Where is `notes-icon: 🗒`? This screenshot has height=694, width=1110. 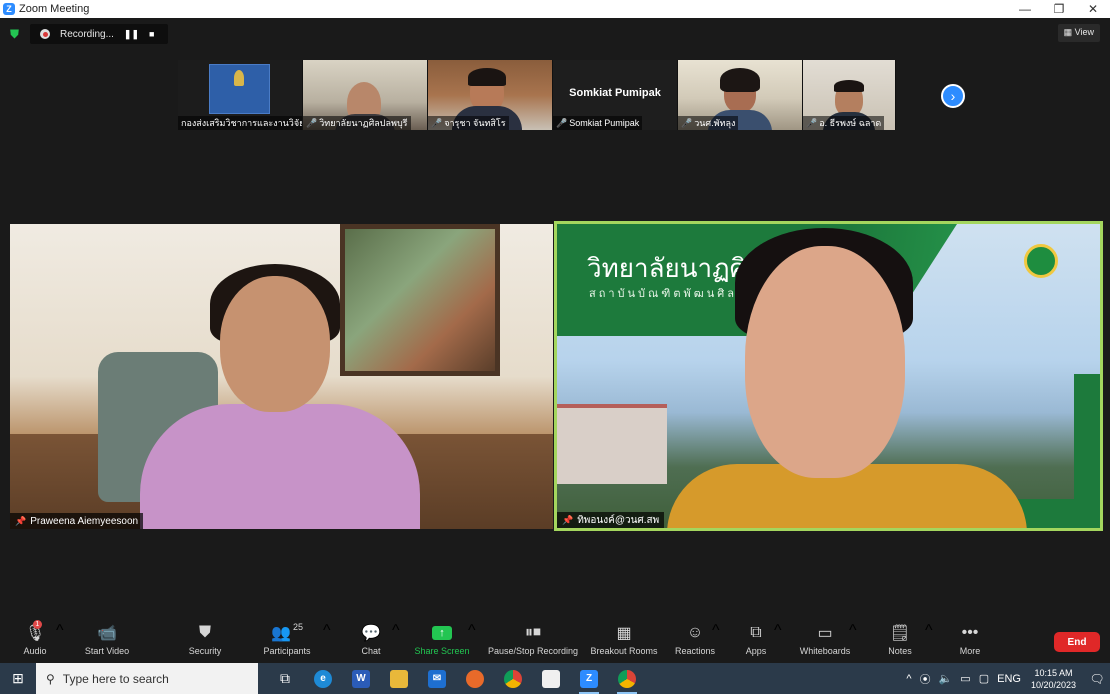
notes-icon: 🗒 is located at coordinates (900, 633).